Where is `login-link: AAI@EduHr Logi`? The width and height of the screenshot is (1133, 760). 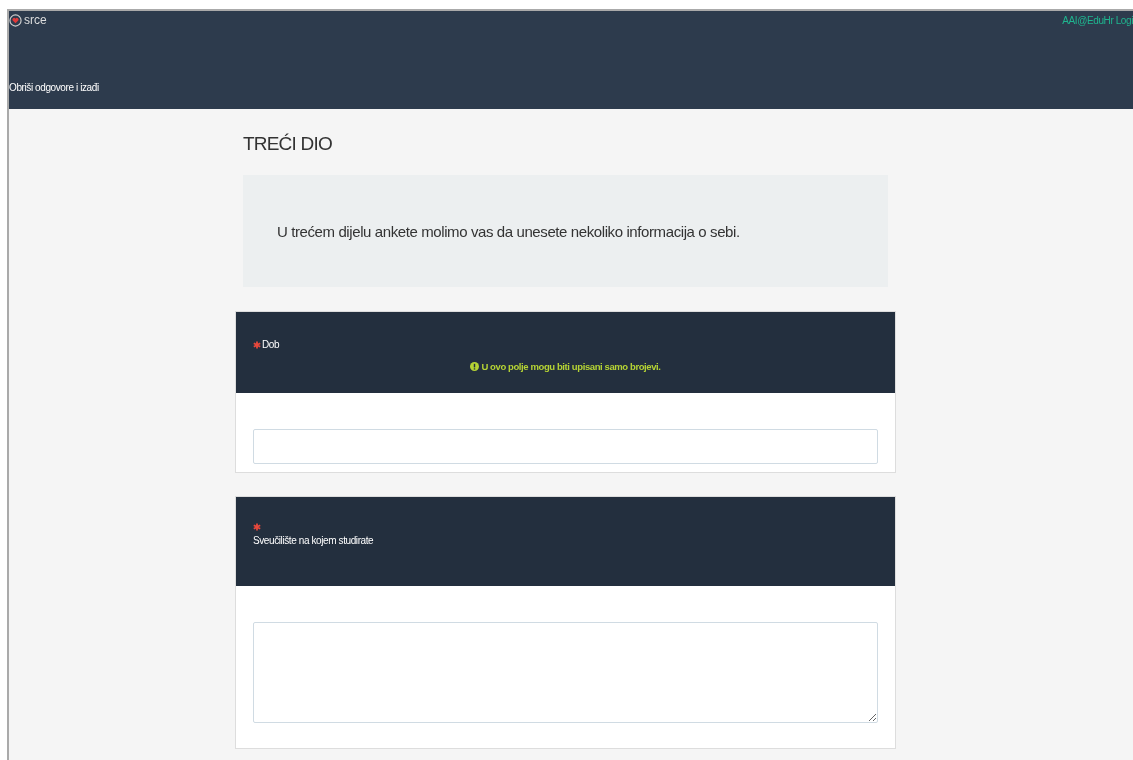
login-link: AAI@EduHr Logi is located at coordinates (1097, 20).